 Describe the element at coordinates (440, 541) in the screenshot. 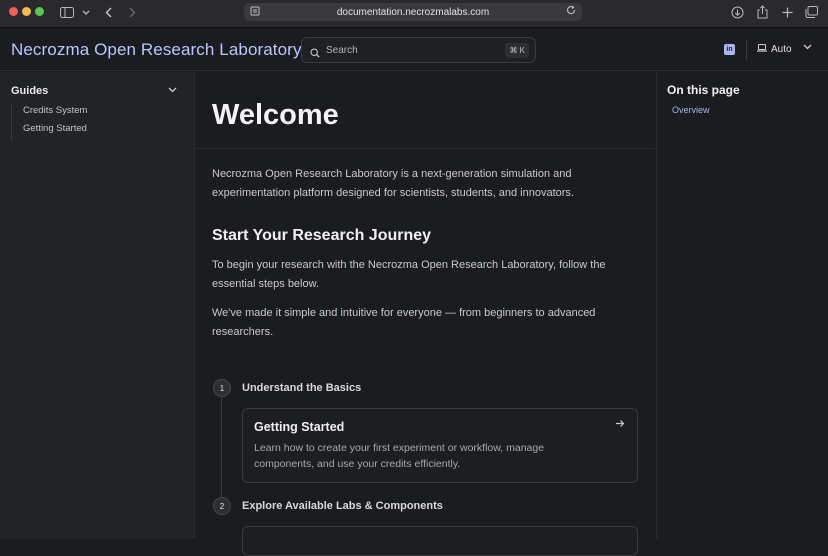

I see `explore-labs-card` at that location.